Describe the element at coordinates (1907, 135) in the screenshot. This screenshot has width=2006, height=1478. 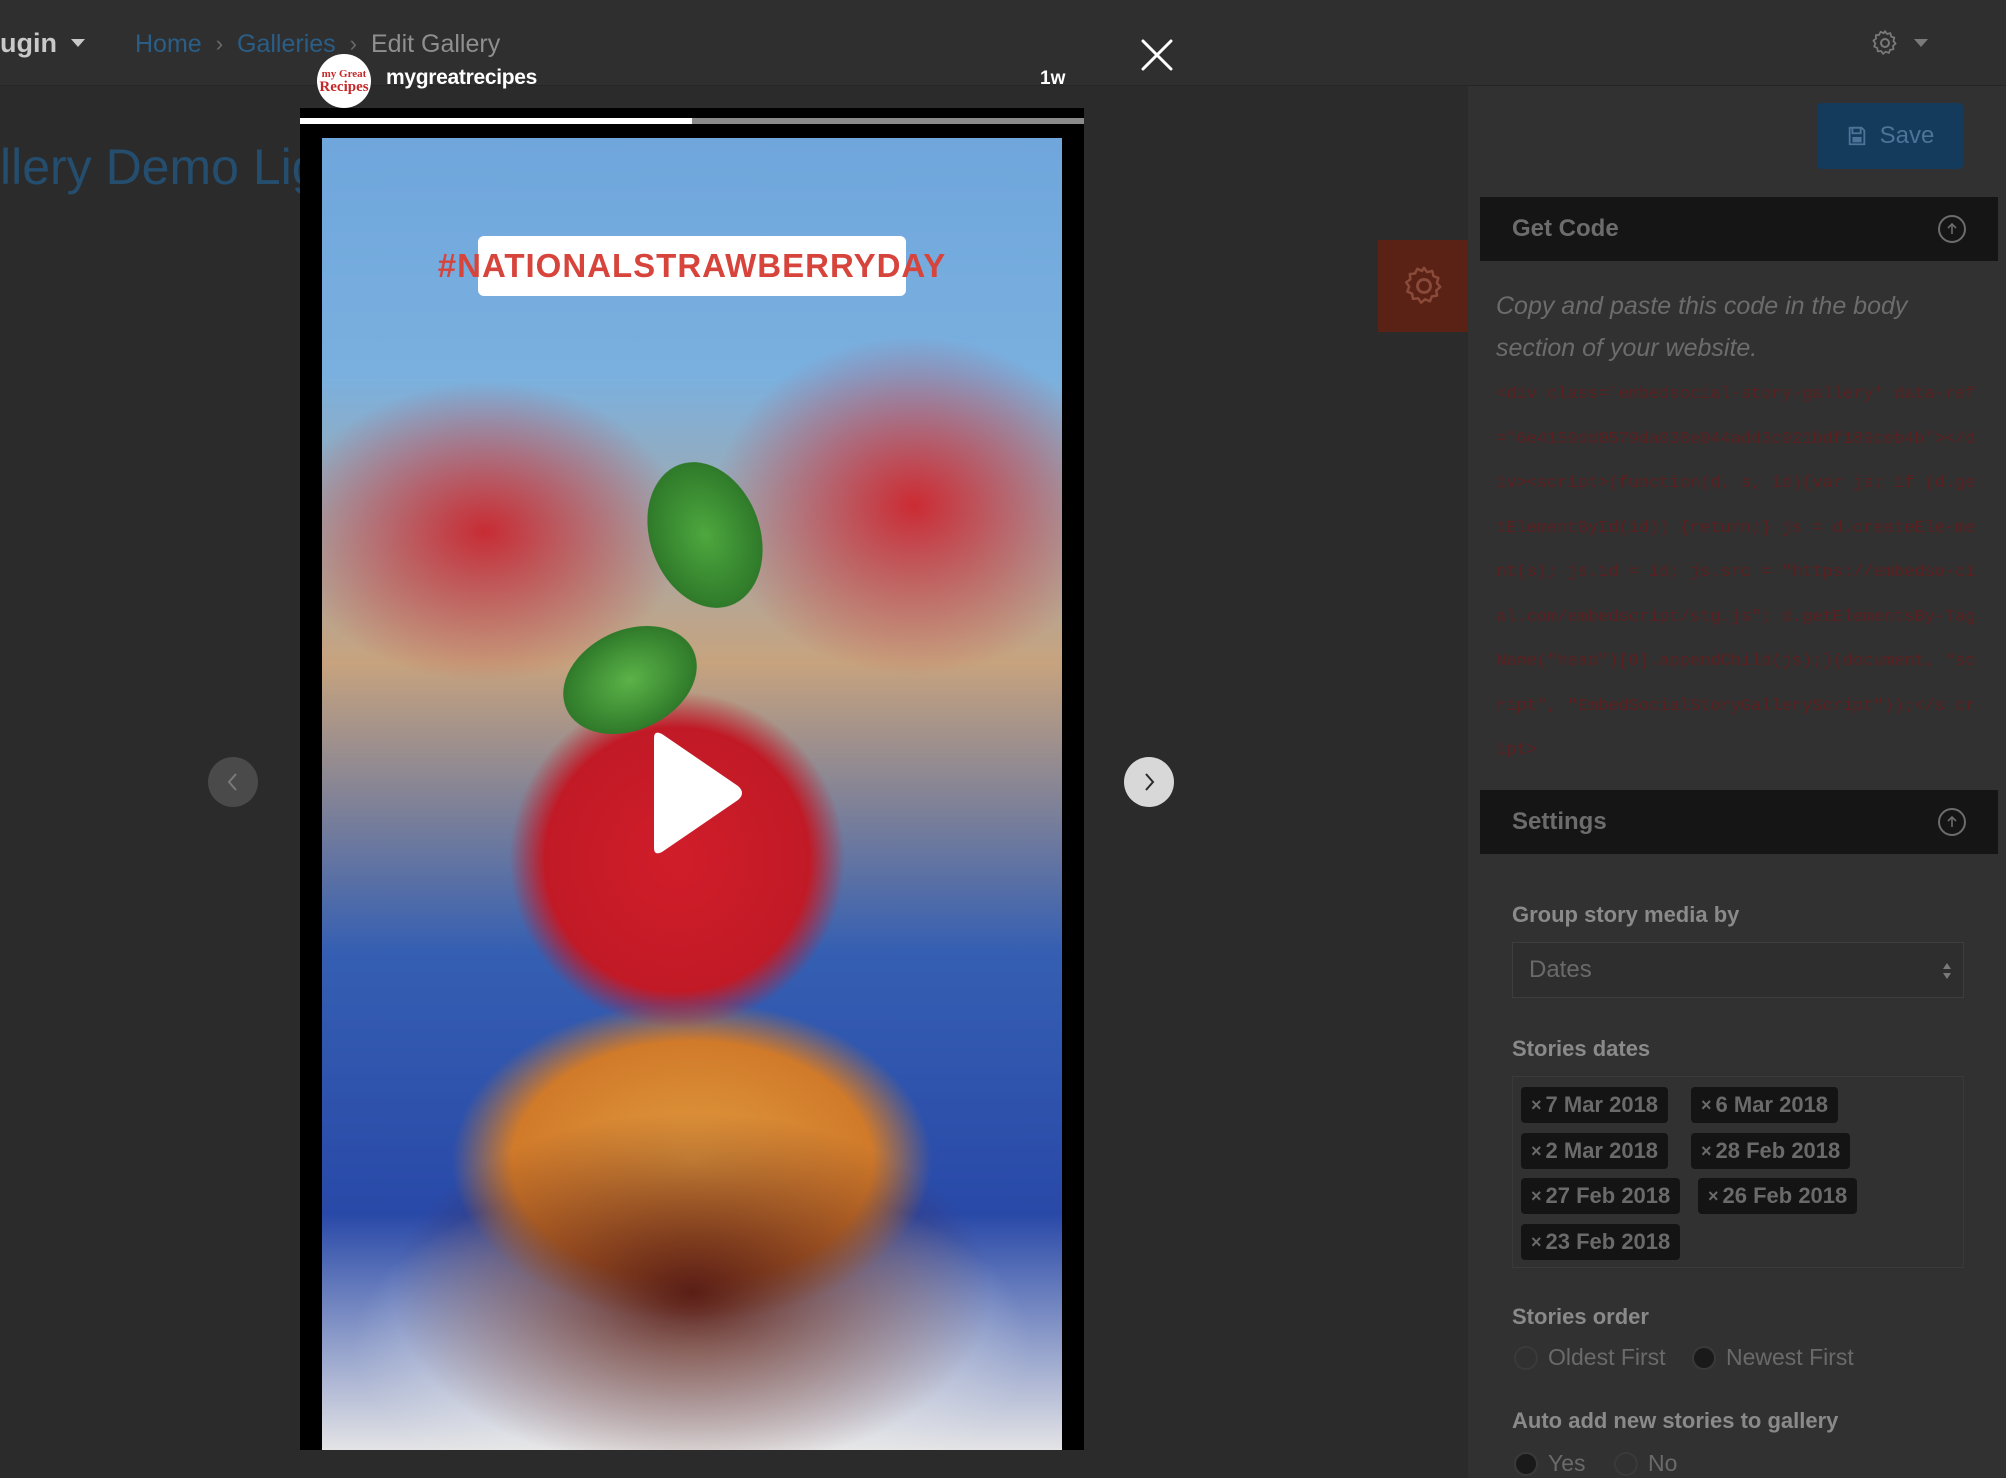
I see `save-button-label: Save` at that location.